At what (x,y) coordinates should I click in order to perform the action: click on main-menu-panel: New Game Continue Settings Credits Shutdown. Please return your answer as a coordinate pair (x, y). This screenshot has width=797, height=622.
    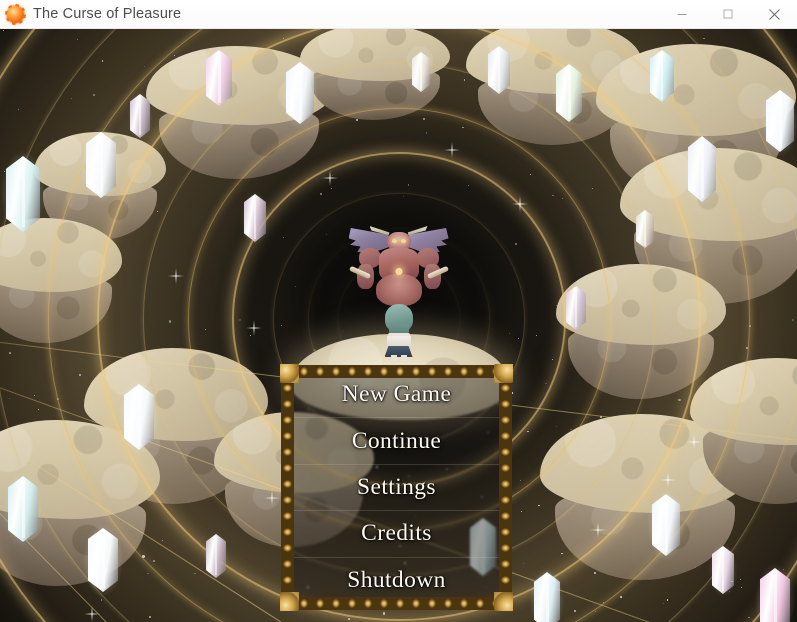
    Looking at the image, I should click on (396, 487).